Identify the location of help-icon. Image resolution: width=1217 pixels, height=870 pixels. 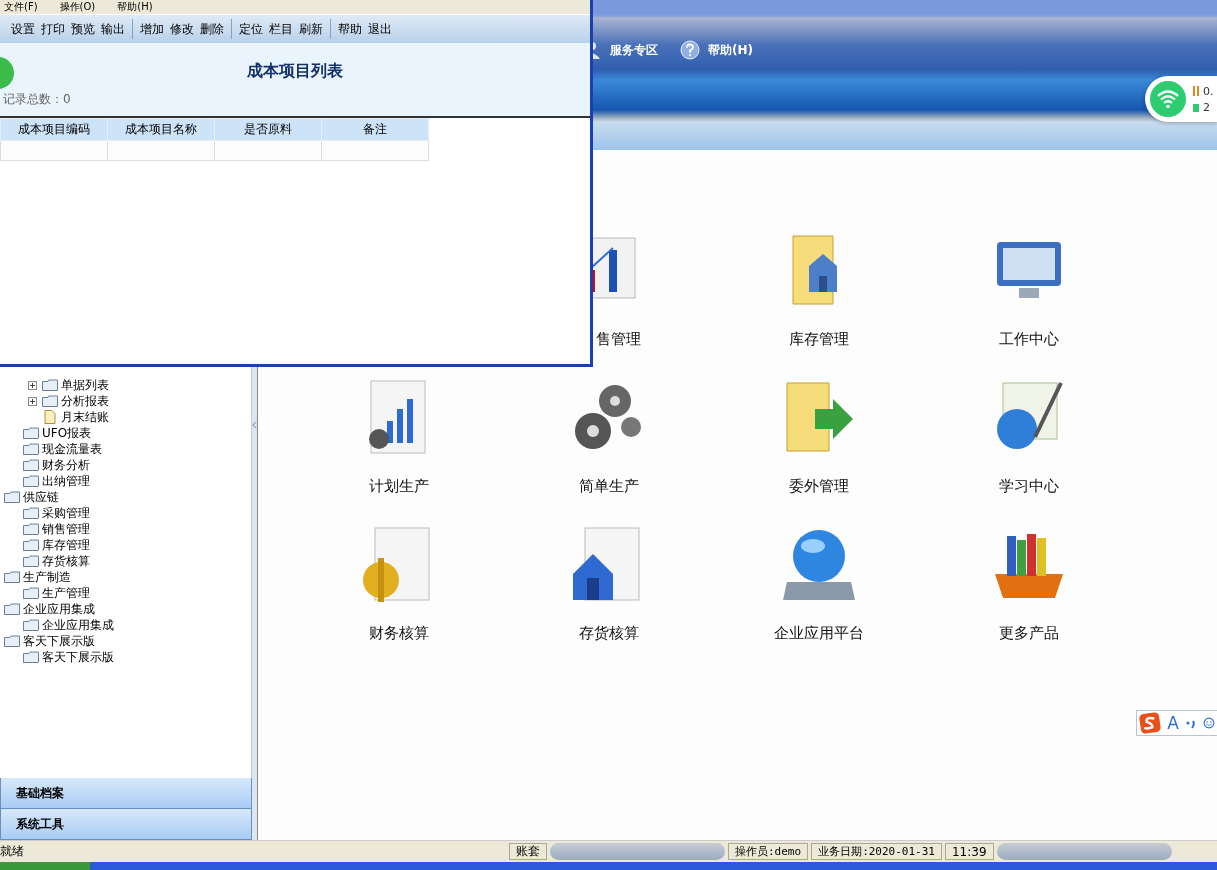
(690, 50).